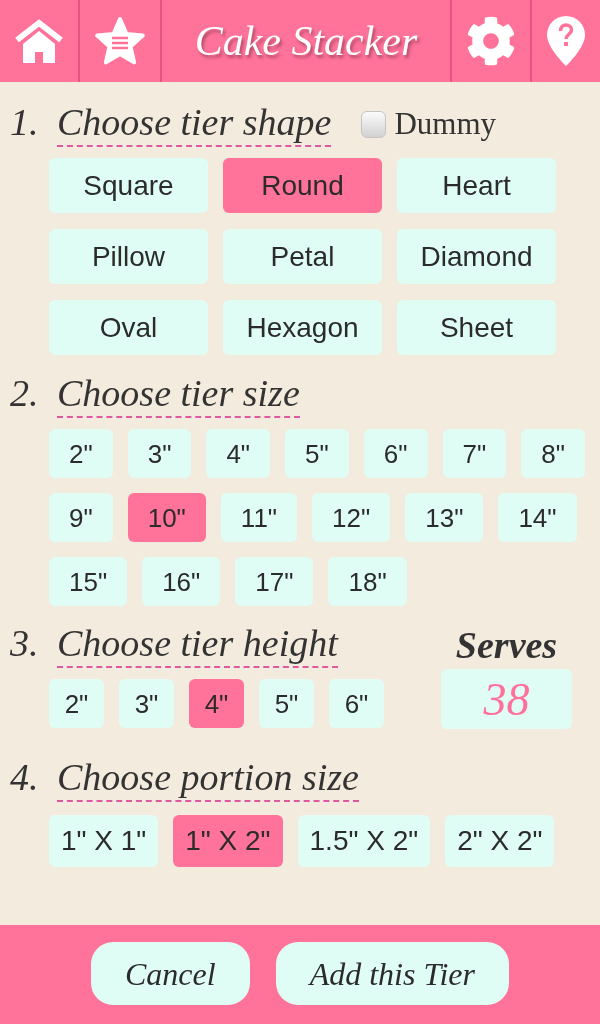 Image resolution: width=600 pixels, height=1024 pixels. Describe the element at coordinates (197, 645) in the screenshot. I see `section-title: Choose tier height` at that location.